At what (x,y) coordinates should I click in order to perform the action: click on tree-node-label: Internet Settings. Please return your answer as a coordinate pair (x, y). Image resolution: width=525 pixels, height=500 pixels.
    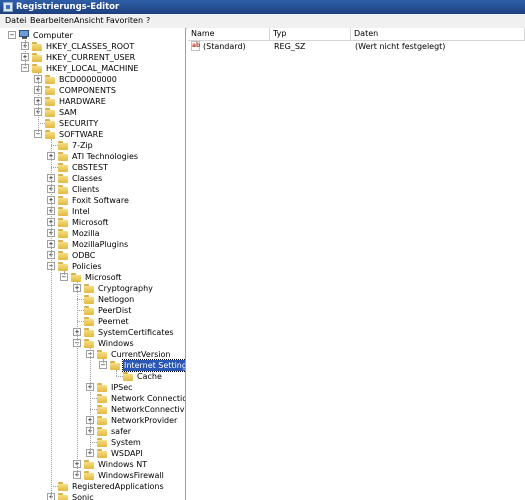
    Looking at the image, I should click on (153, 365).